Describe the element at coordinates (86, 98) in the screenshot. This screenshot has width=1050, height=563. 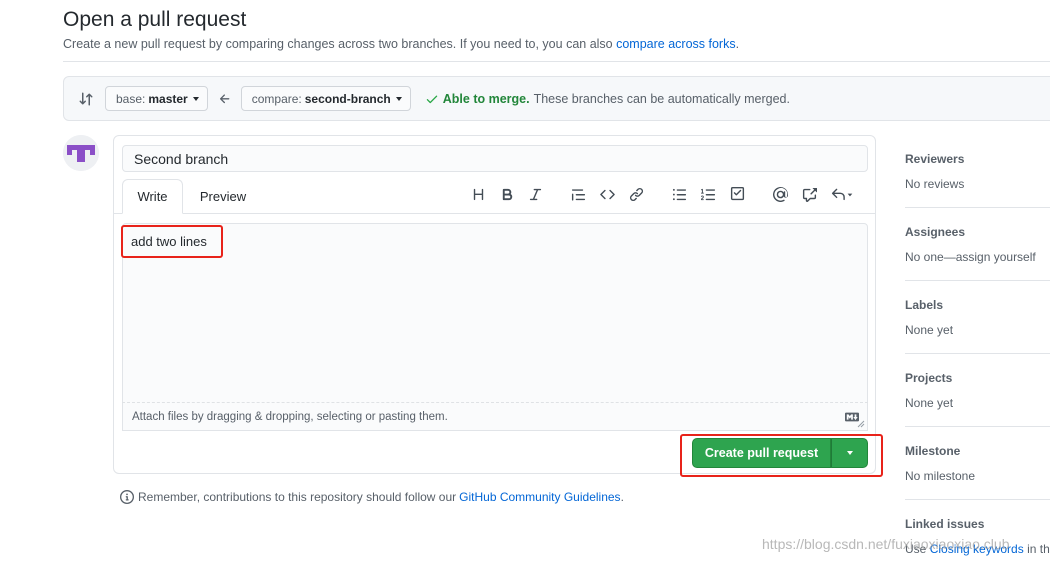
I see `compare-icon` at that location.